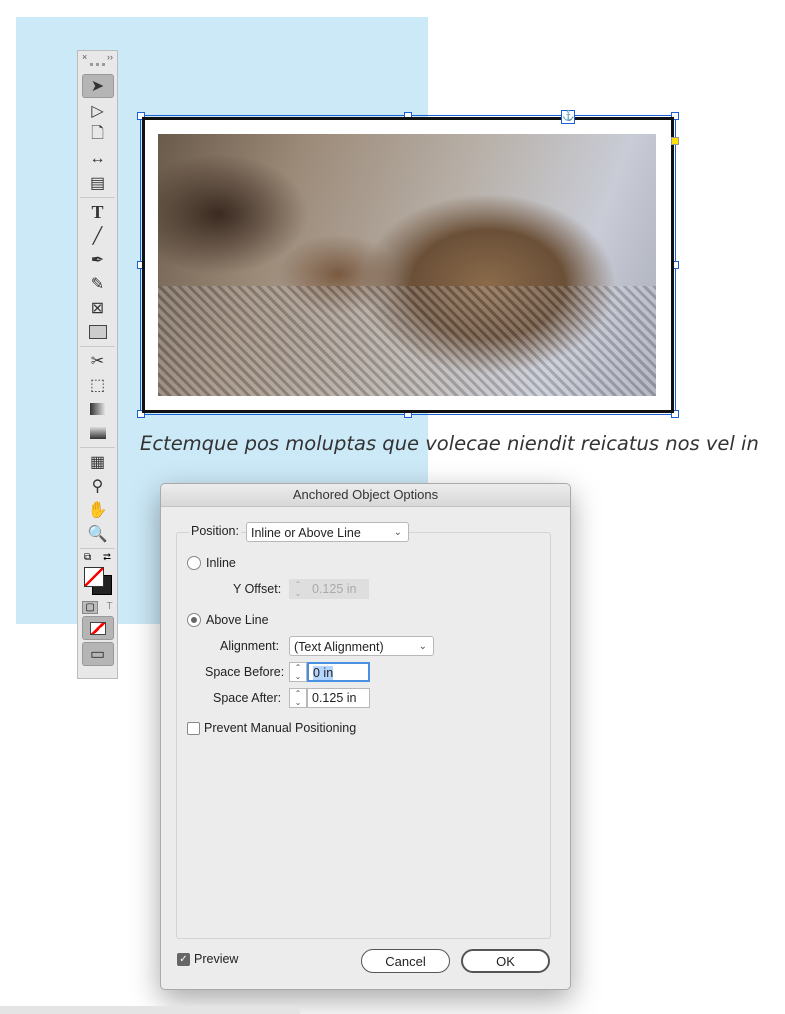  Describe the element at coordinates (183, 959) in the screenshot. I see `preview-checkbox: ✓` at that location.